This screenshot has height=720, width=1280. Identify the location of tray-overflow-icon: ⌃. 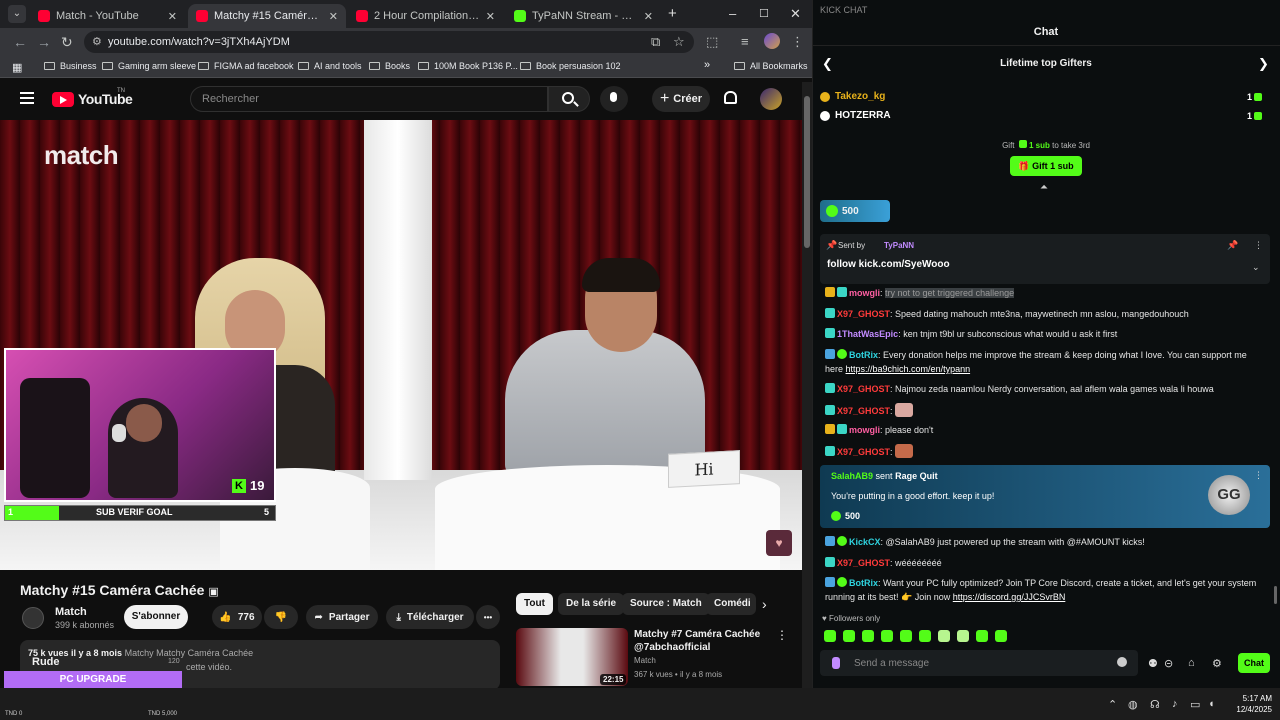
(1112, 704).